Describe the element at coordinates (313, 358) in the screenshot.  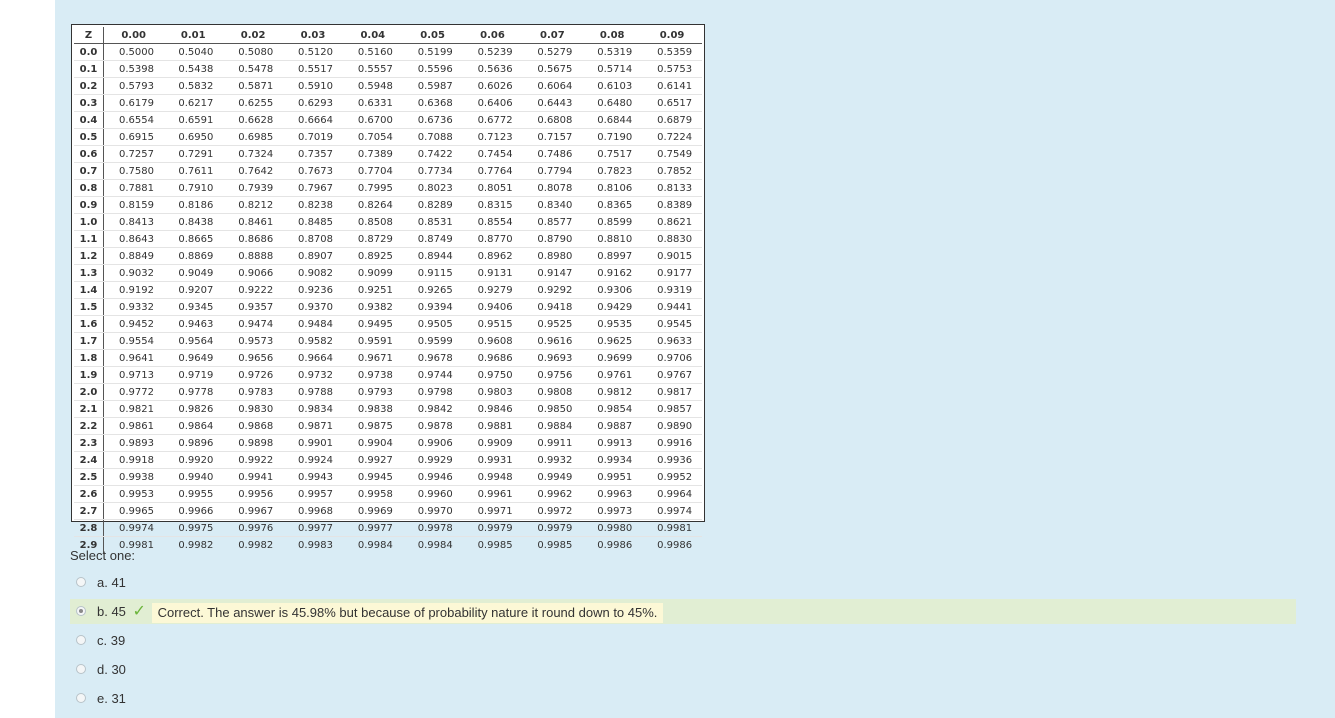
I see `probability-cell: 0.9664` at that location.